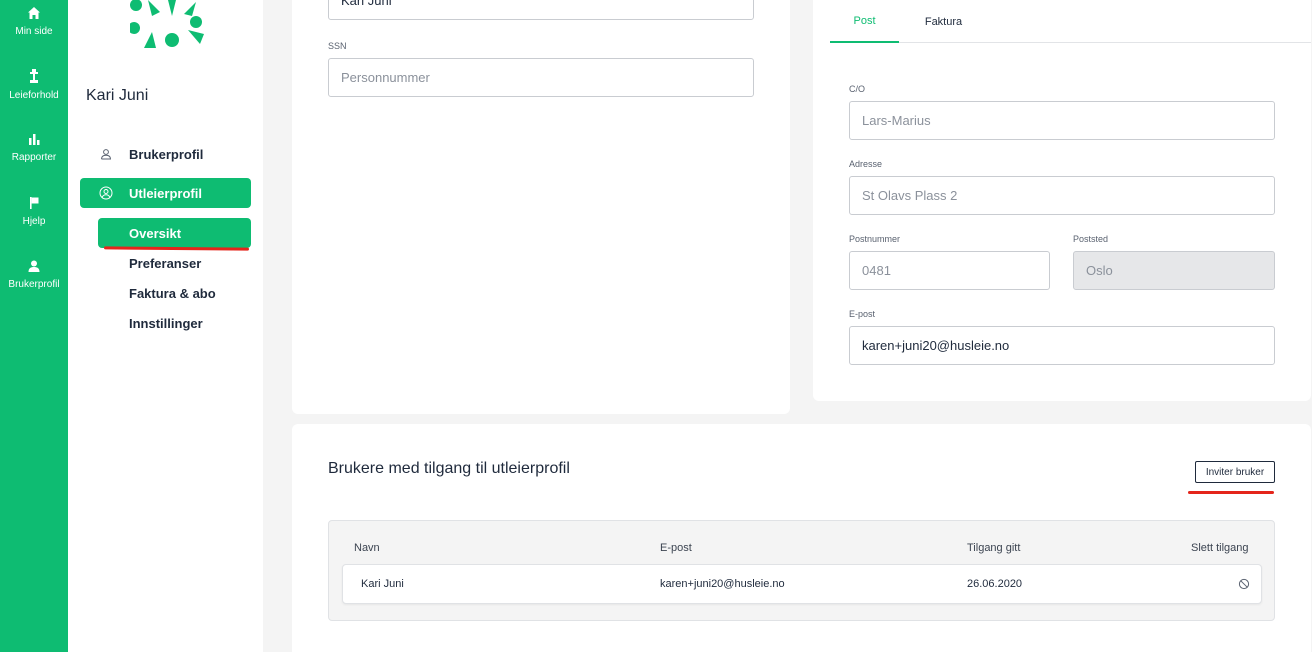 Image resolution: width=1312 pixels, height=652 pixels. I want to click on user-circle-icon, so click(106, 193).